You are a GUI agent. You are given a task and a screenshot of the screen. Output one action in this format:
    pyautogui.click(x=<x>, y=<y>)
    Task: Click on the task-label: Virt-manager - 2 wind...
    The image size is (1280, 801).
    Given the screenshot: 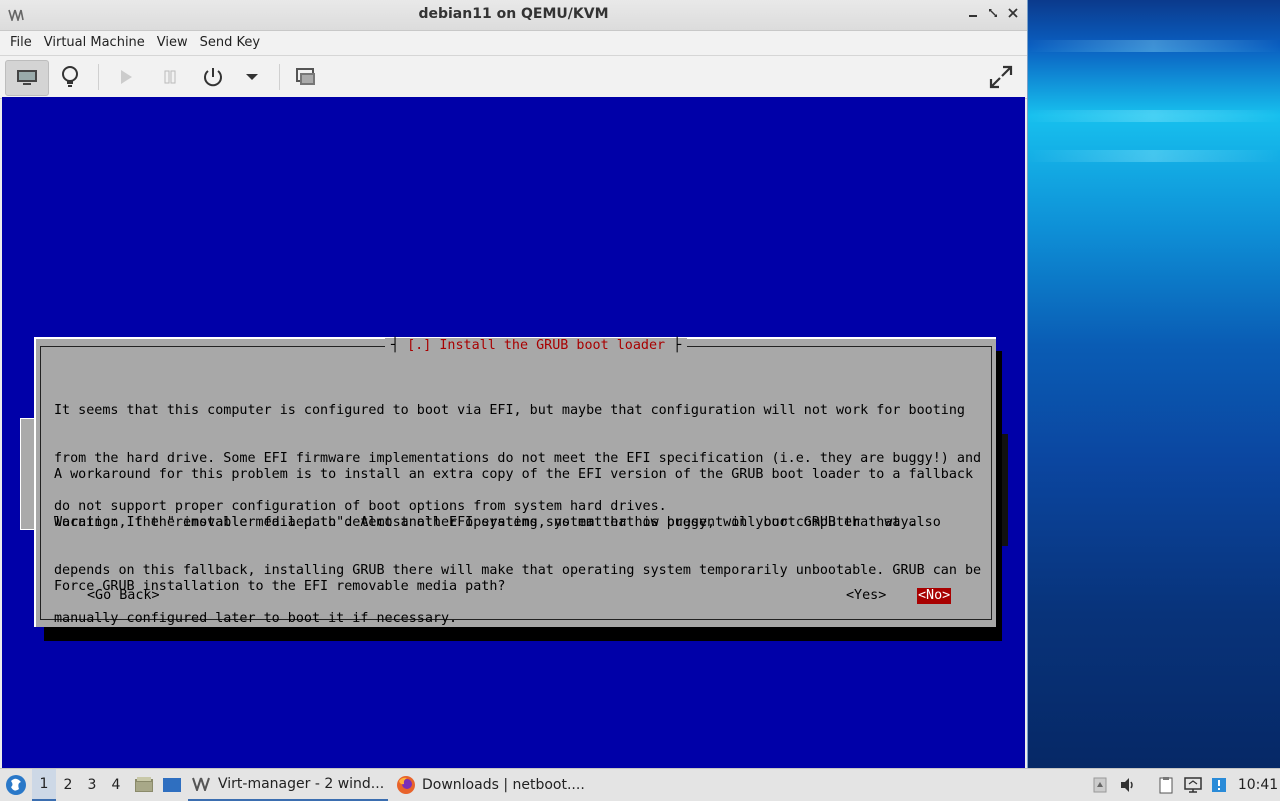 What is the action you would take?
    pyautogui.click(x=301, y=784)
    